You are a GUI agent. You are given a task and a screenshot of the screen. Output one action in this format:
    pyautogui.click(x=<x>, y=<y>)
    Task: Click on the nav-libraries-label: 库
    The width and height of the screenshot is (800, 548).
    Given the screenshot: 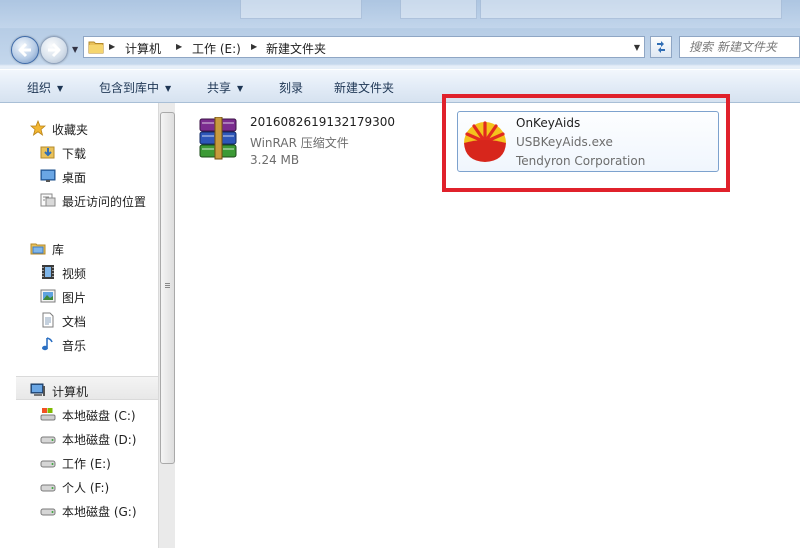 What is the action you would take?
    pyautogui.click(x=58, y=250)
    